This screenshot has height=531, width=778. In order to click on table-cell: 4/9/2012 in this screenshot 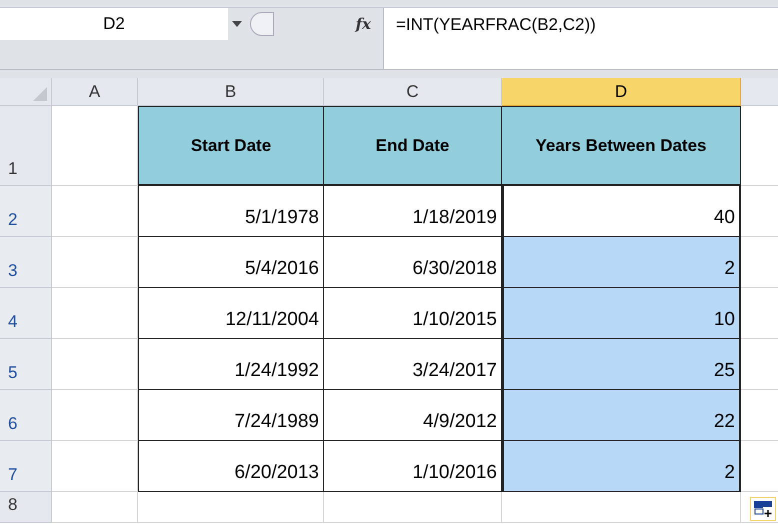, I will do `click(413, 415)`.